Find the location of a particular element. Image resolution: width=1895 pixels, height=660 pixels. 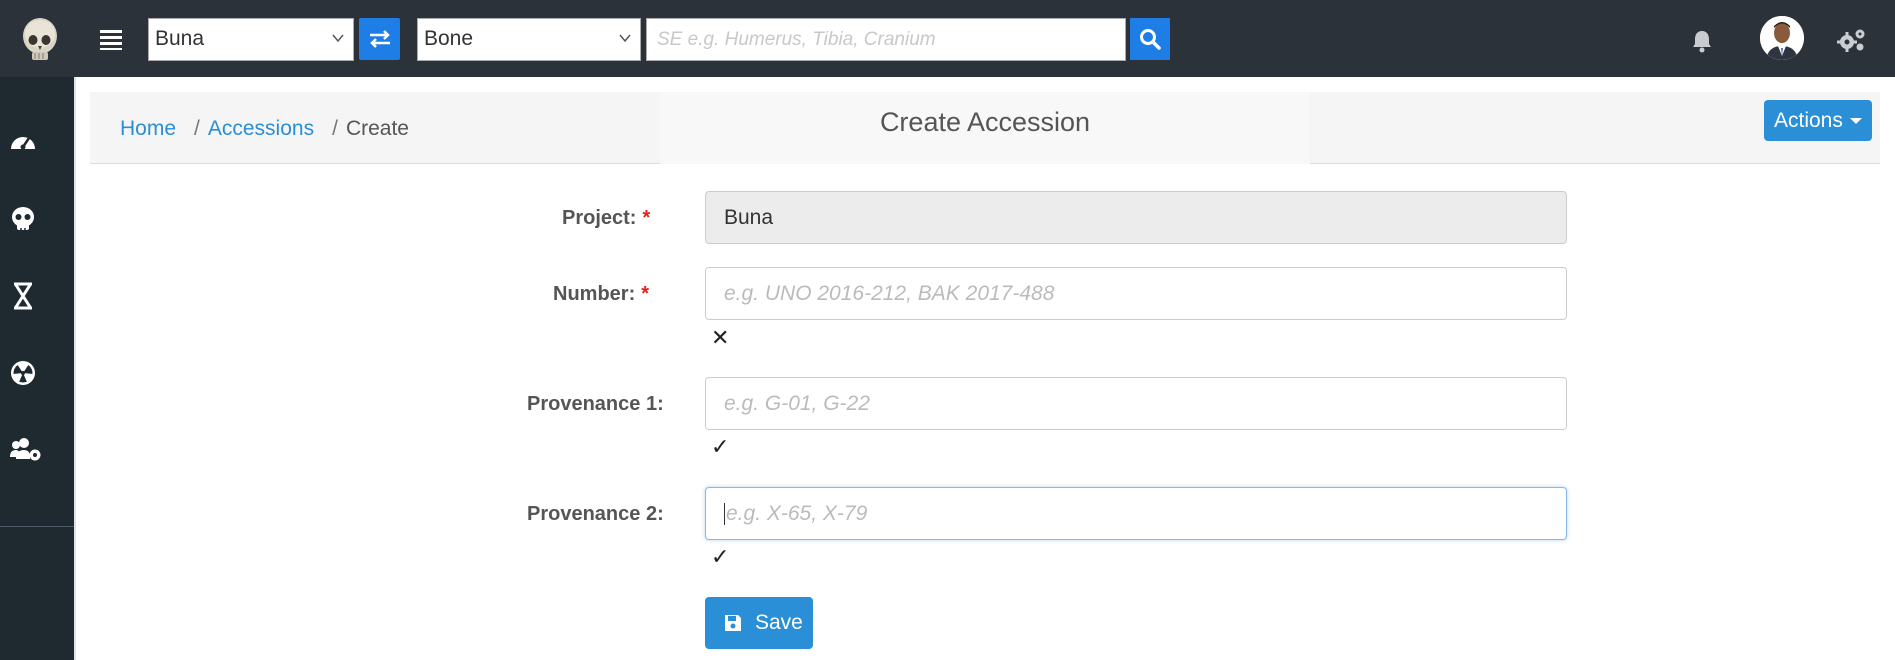

search-icon is located at coordinates (1150, 39).